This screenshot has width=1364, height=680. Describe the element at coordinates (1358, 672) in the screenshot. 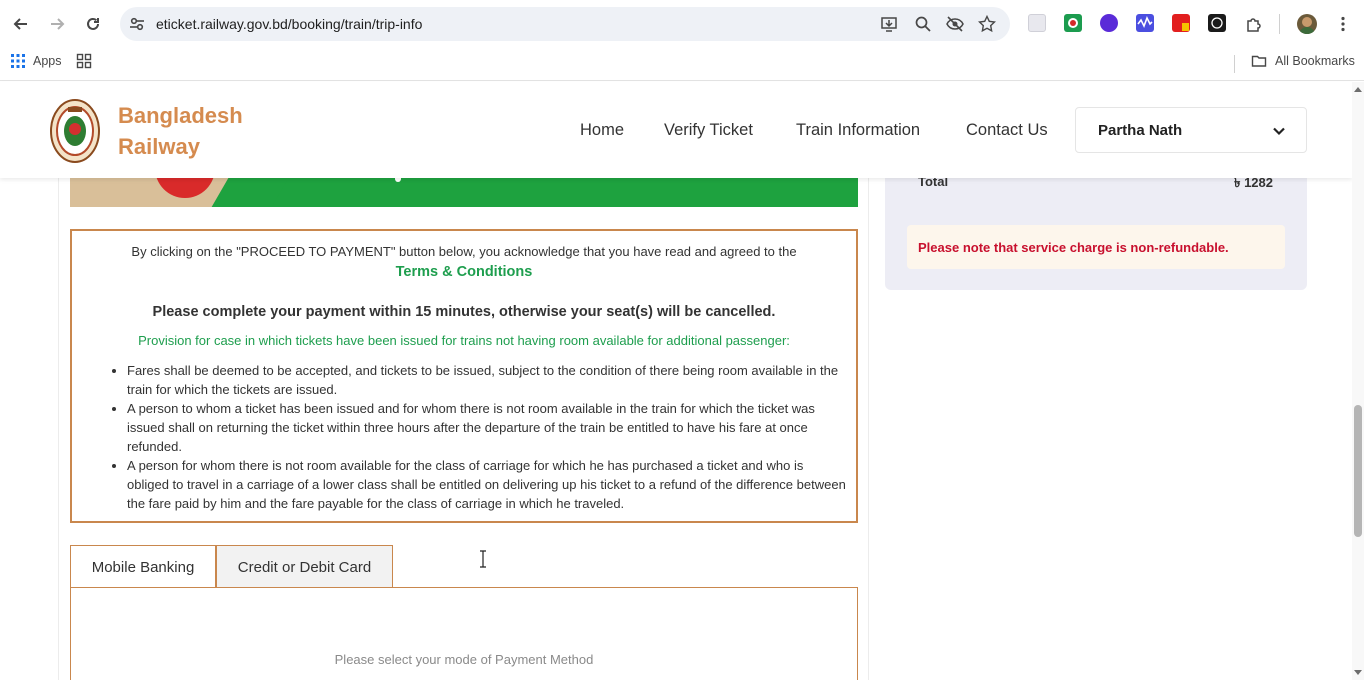

I see `scroll-down-arrow` at that location.